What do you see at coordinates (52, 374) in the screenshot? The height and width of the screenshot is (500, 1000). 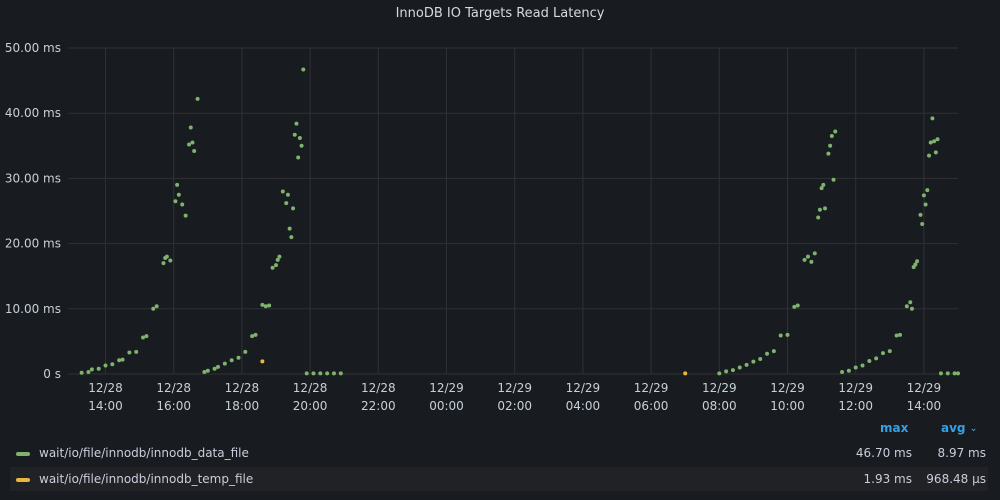 I see `y-tick-label: 0 s` at bounding box center [52, 374].